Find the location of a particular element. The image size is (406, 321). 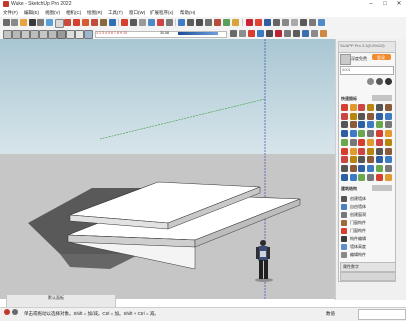

xray-icon is located at coordinates (61, 34).